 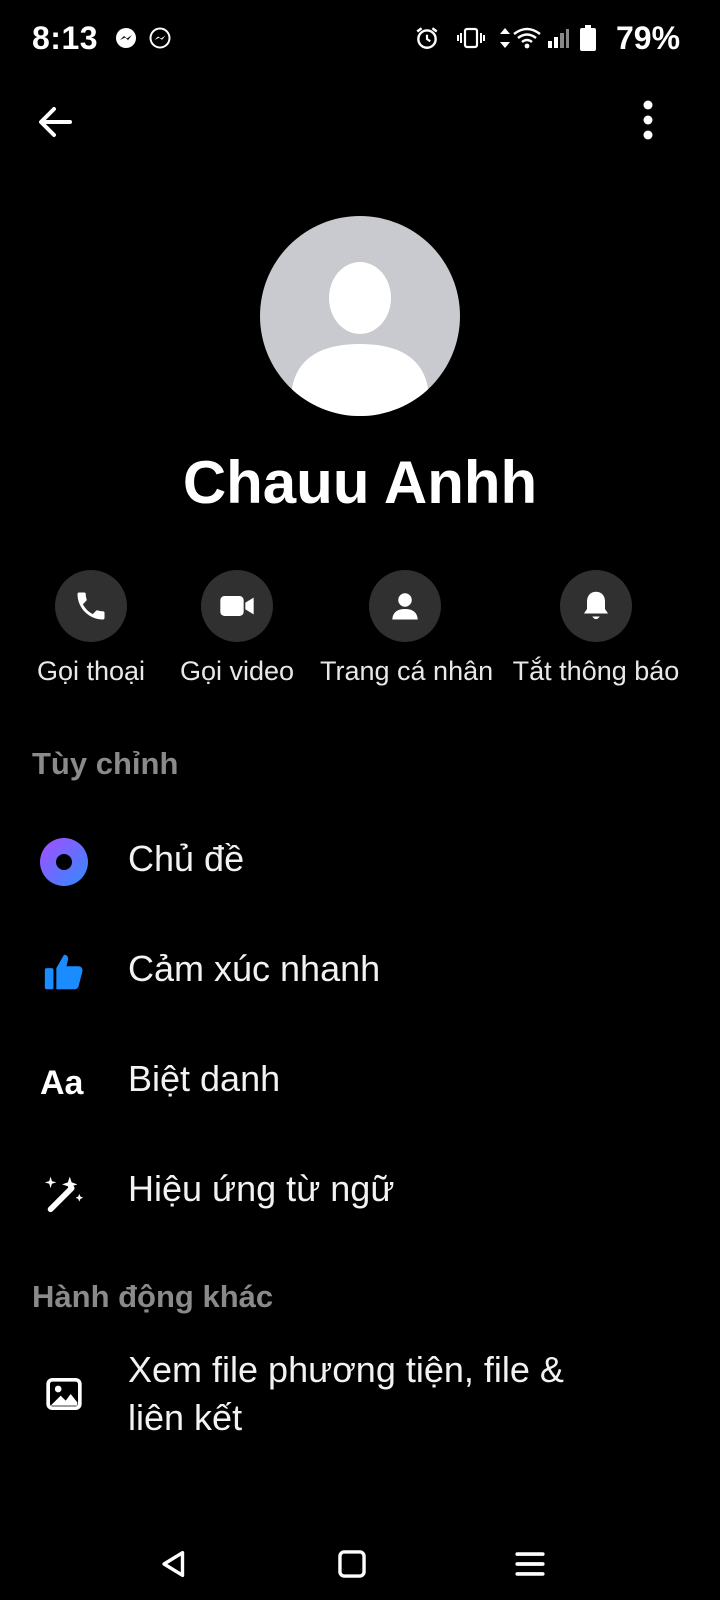 What do you see at coordinates (471, 38) in the screenshot?
I see `vibrate-icon` at bounding box center [471, 38].